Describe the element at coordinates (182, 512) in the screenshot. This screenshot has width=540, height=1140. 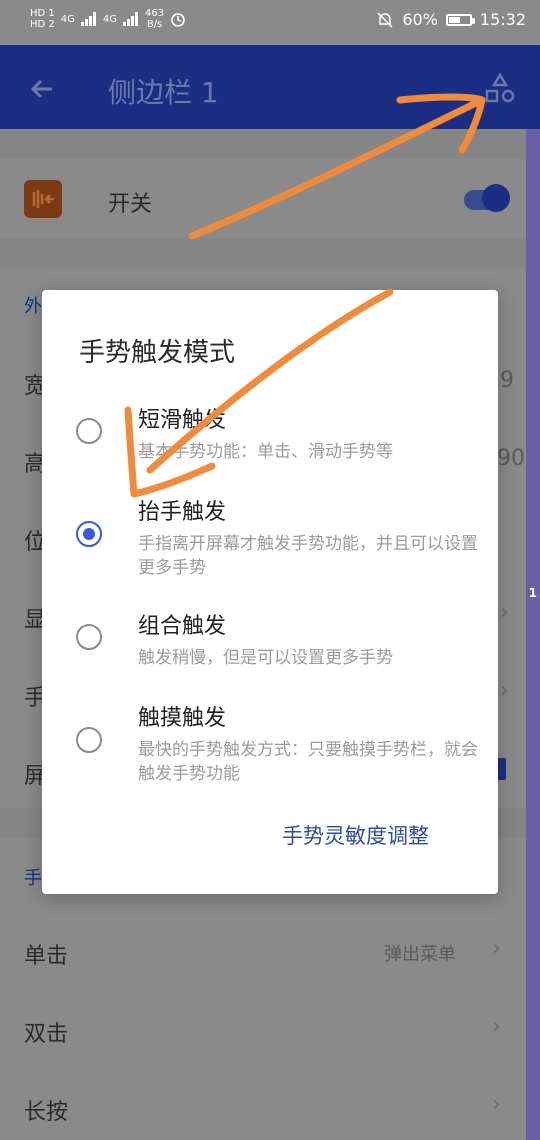
I see `option-title: 抬手触发` at that location.